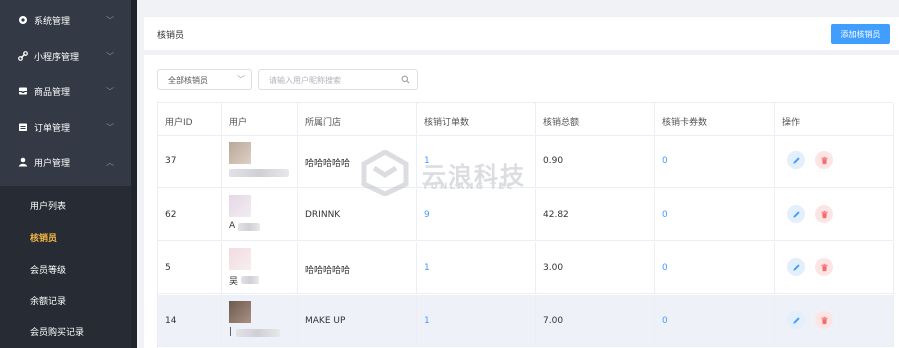 The image size is (899, 348). Describe the element at coordinates (52, 163) in the screenshot. I see `menu-label: 用户管理` at that location.